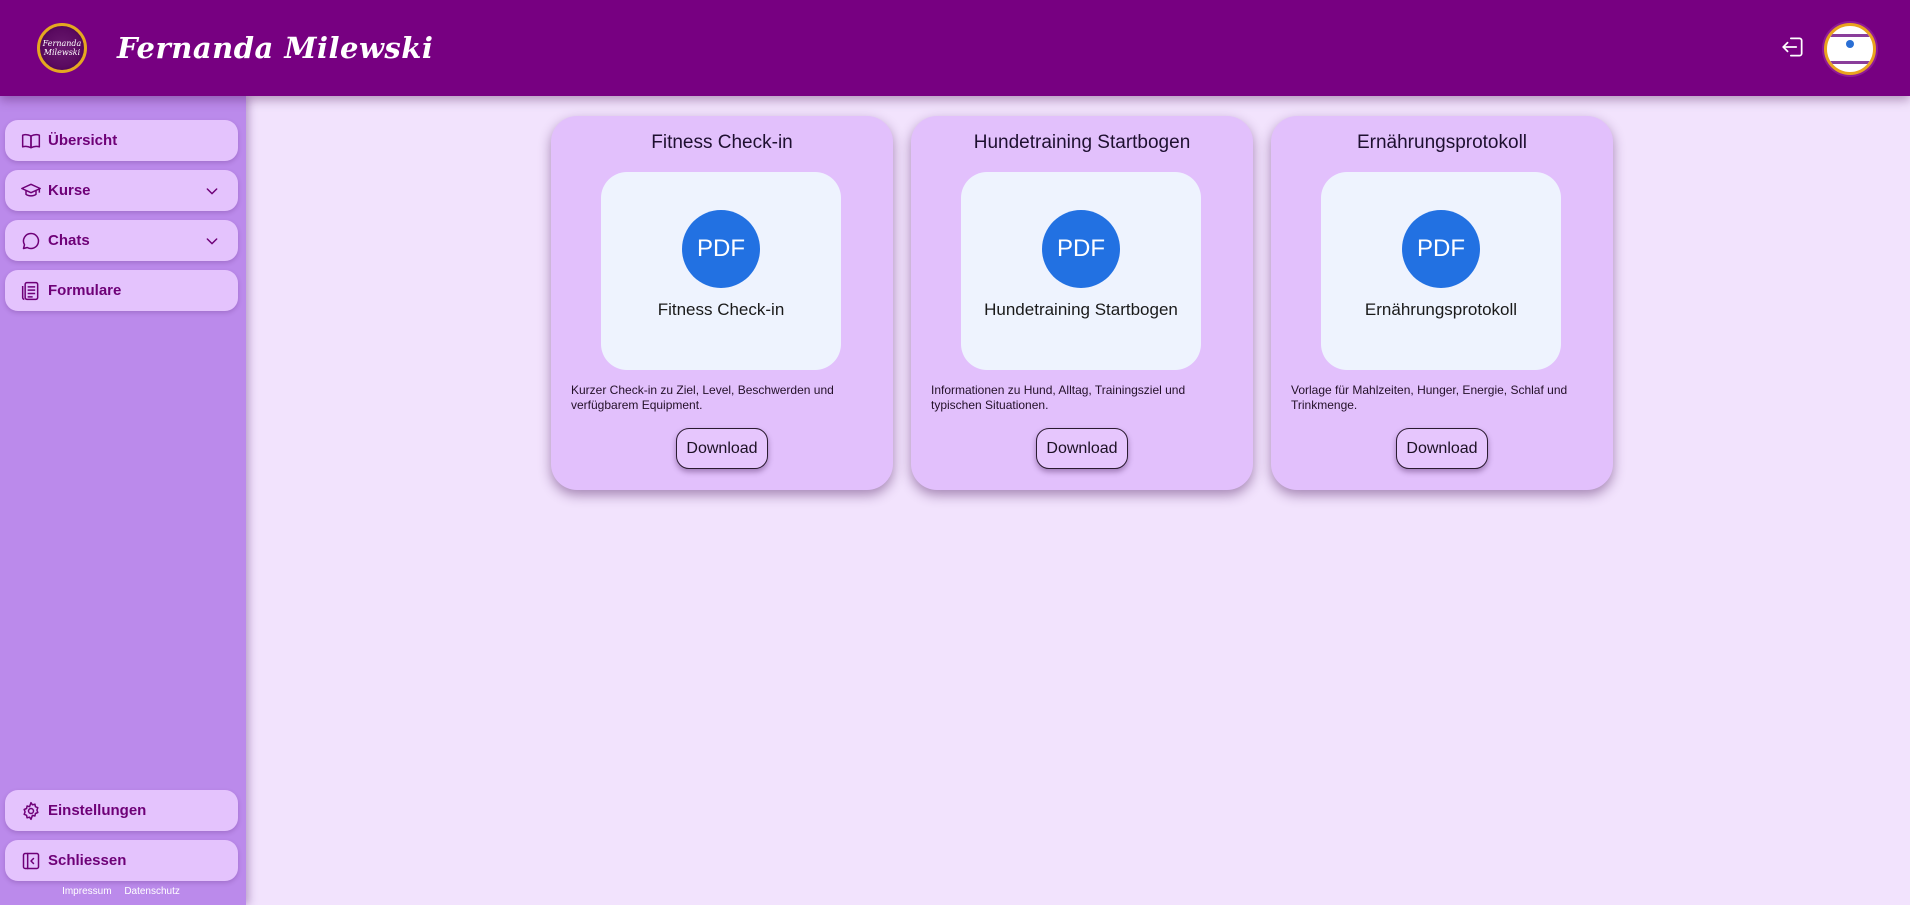 The width and height of the screenshot is (1910, 905). I want to click on datenschutz-link: Datenschutz, so click(152, 891).